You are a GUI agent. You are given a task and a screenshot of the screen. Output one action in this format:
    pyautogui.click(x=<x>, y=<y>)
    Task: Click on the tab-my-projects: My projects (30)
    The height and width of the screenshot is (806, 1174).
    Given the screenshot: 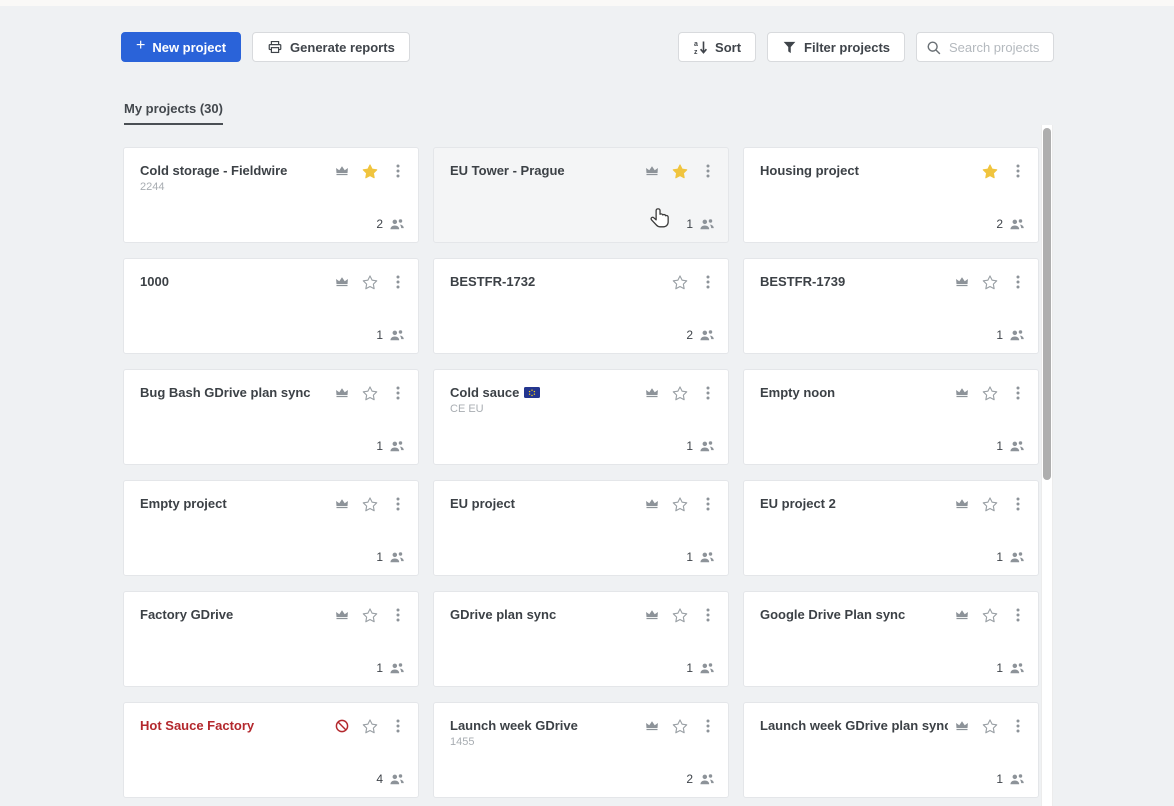 What is the action you would take?
    pyautogui.click(x=173, y=113)
    